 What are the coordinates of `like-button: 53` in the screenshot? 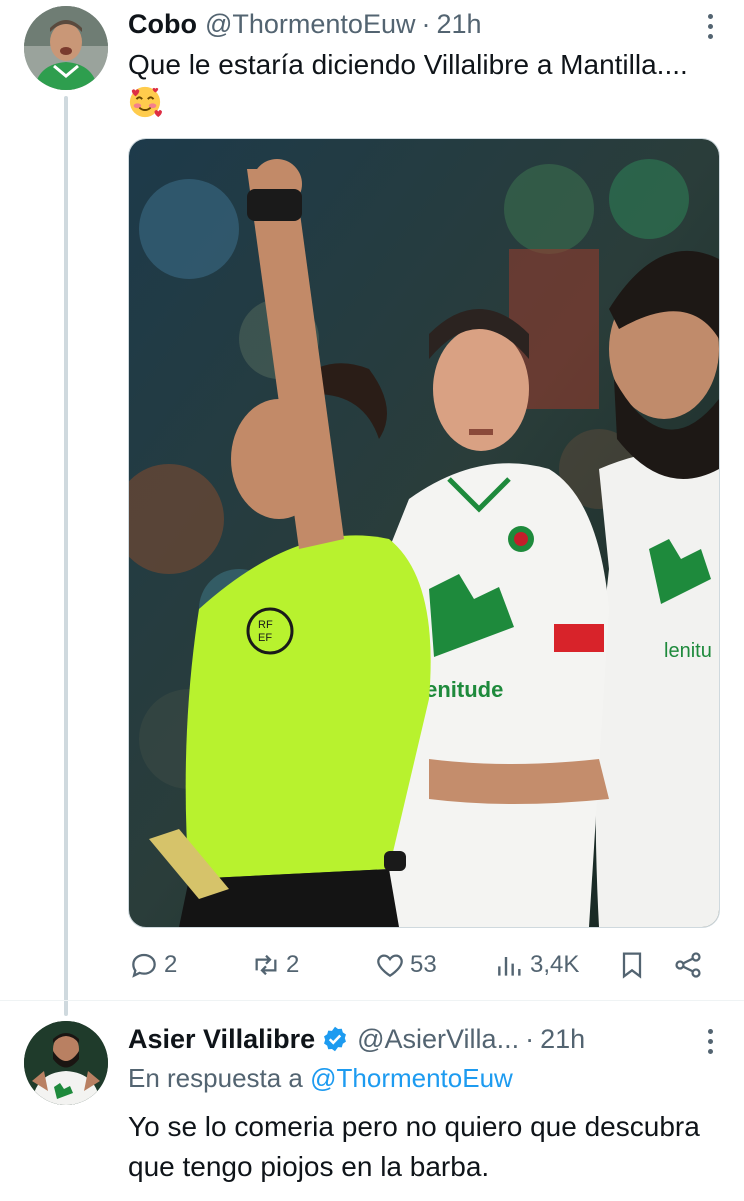 It's located at (405, 965).